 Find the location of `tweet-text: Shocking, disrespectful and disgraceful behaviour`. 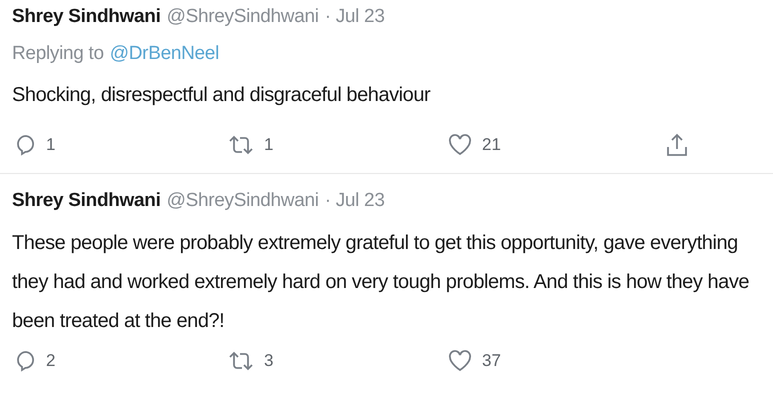

tweet-text: Shocking, disrespectful and disgraceful behaviour is located at coordinates (222, 95).